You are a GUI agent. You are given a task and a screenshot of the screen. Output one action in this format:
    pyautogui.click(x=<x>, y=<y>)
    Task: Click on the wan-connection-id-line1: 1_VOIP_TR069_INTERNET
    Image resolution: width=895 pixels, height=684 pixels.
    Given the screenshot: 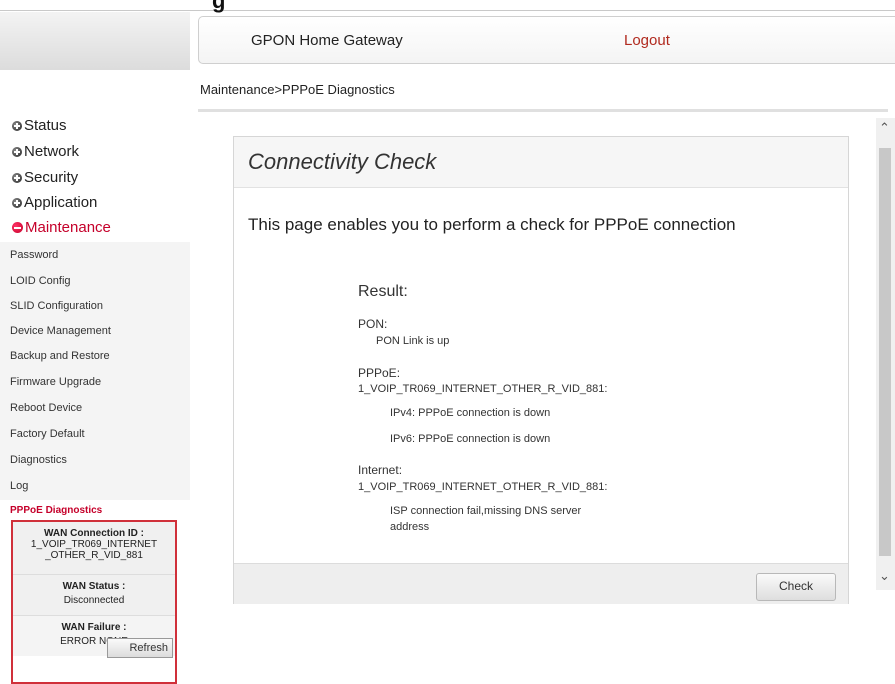 What is the action you would take?
    pyautogui.click(x=94, y=544)
    